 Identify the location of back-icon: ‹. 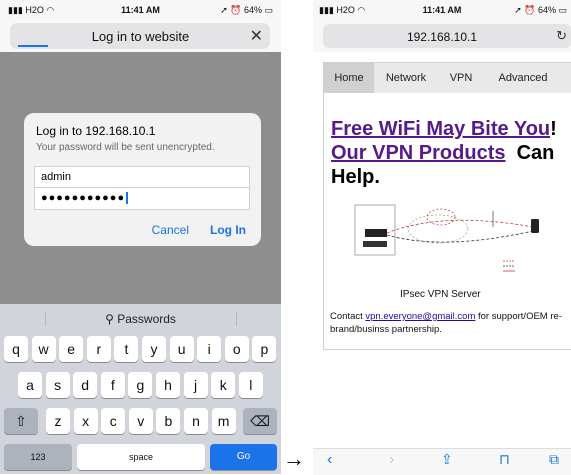
(329, 460).